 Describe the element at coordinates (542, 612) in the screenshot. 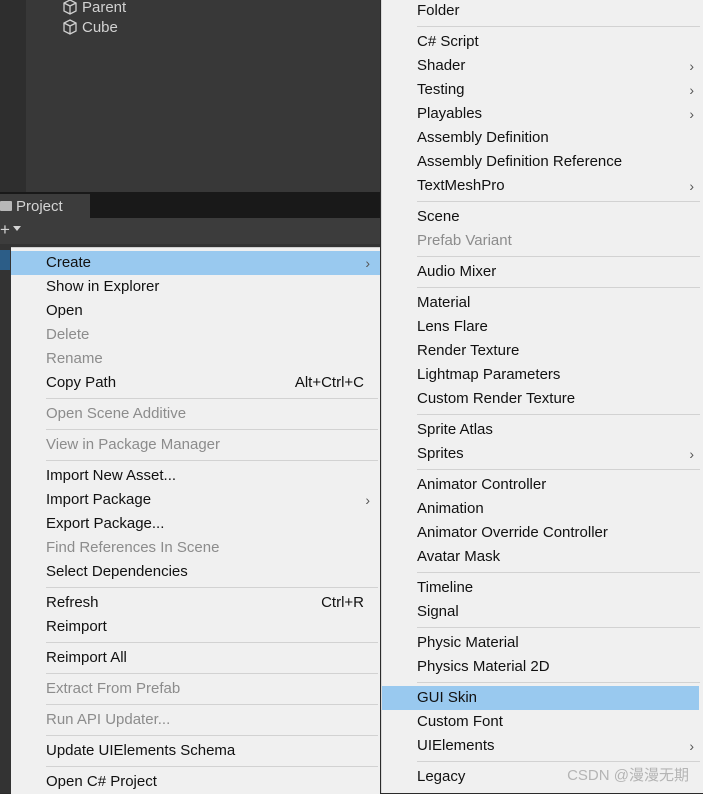

I see `menu-item-signal: Signal` at that location.